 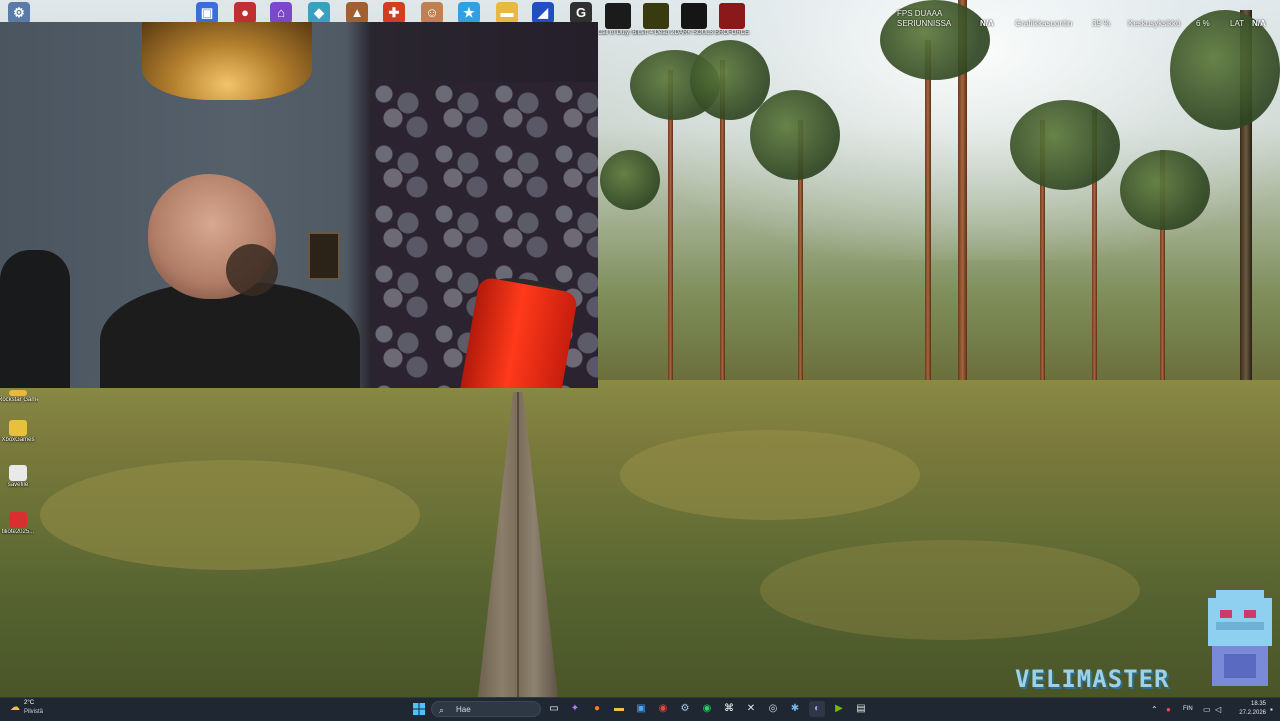 What do you see at coordinates (1101, 23) in the screenshot?
I see `gpu-value: 39 %` at bounding box center [1101, 23].